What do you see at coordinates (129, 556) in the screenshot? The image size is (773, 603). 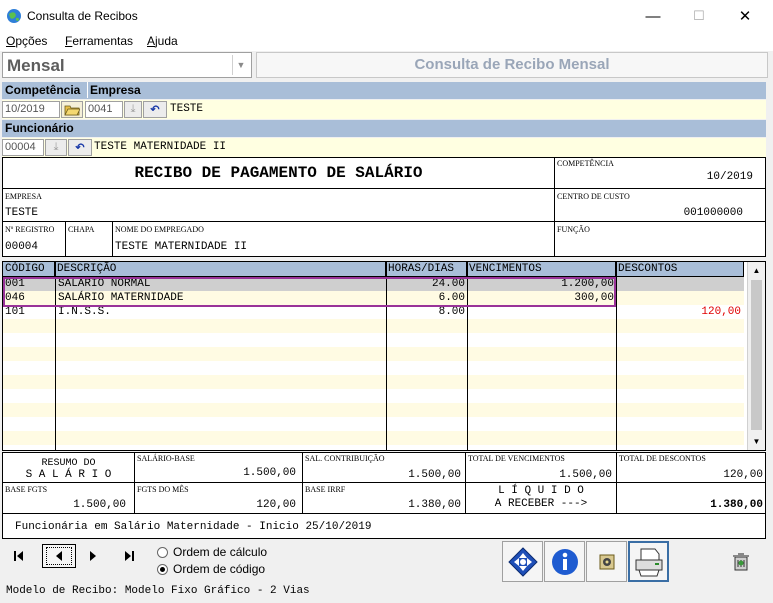 I see `last-record-button` at bounding box center [129, 556].